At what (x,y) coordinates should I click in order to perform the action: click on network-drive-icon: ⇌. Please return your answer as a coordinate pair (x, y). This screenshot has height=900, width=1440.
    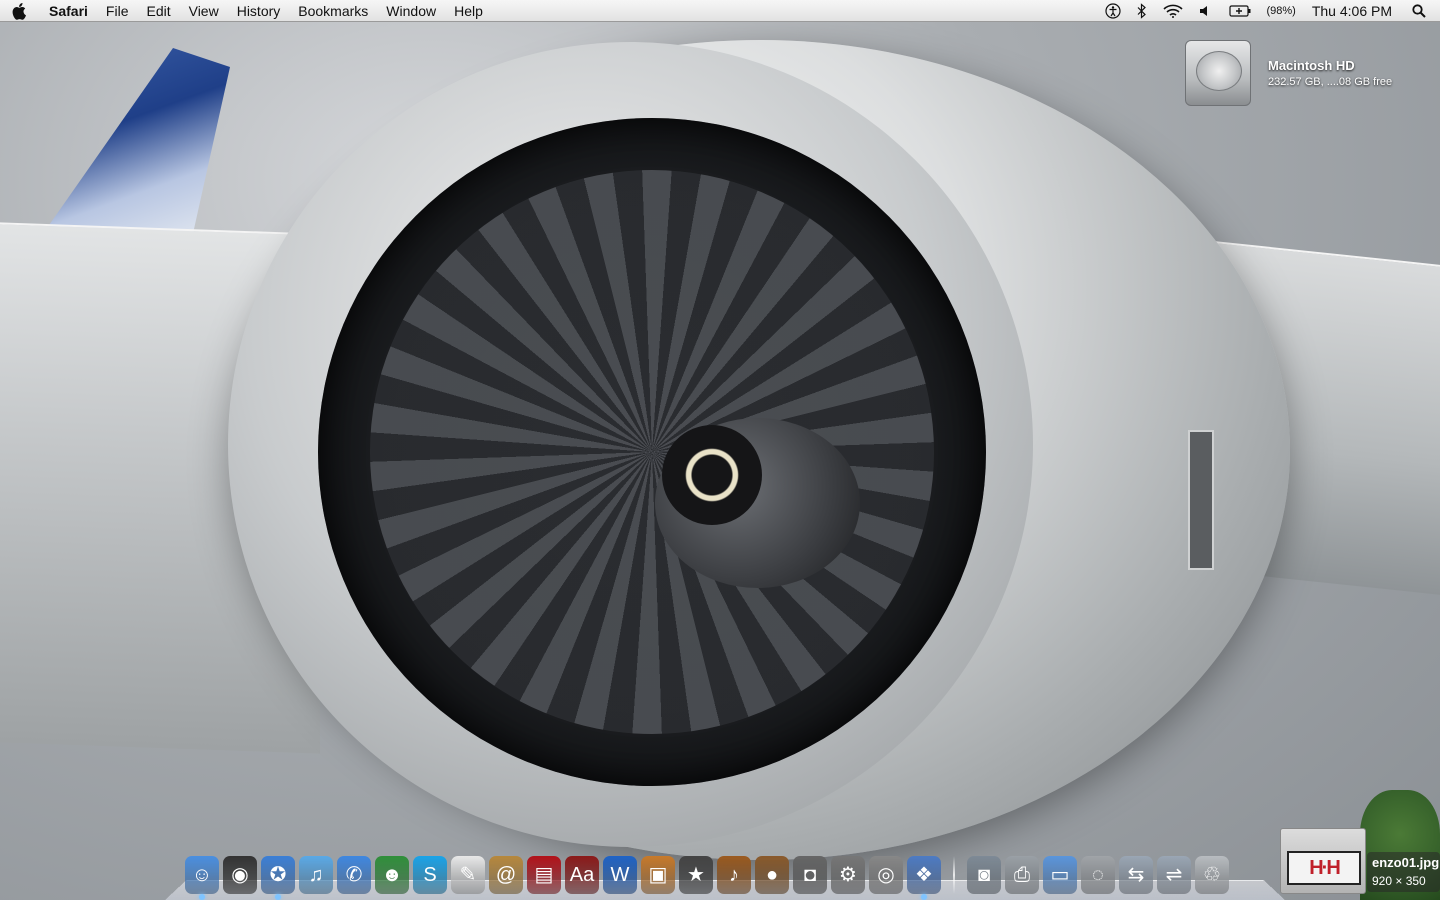
    Looking at the image, I should click on (1174, 875).